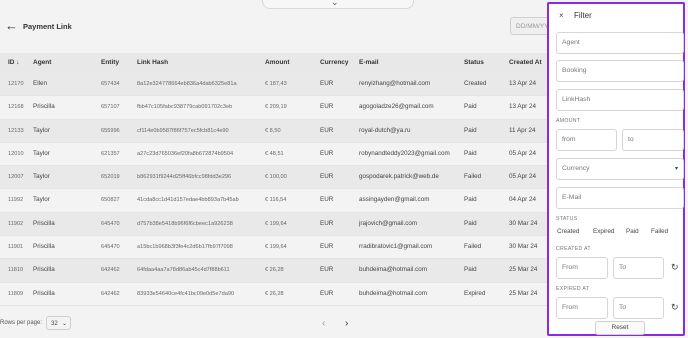  I want to click on column-header-amount: Amount, so click(277, 63).